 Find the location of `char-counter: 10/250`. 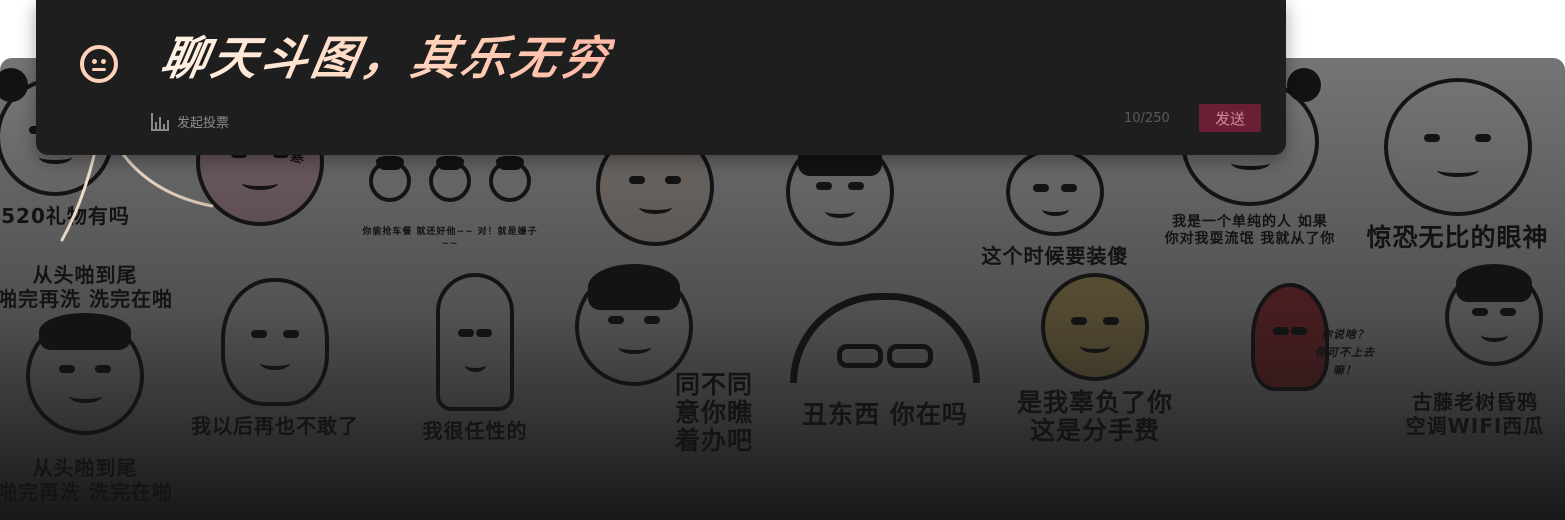

char-counter: 10/250 is located at coordinates (1147, 118).